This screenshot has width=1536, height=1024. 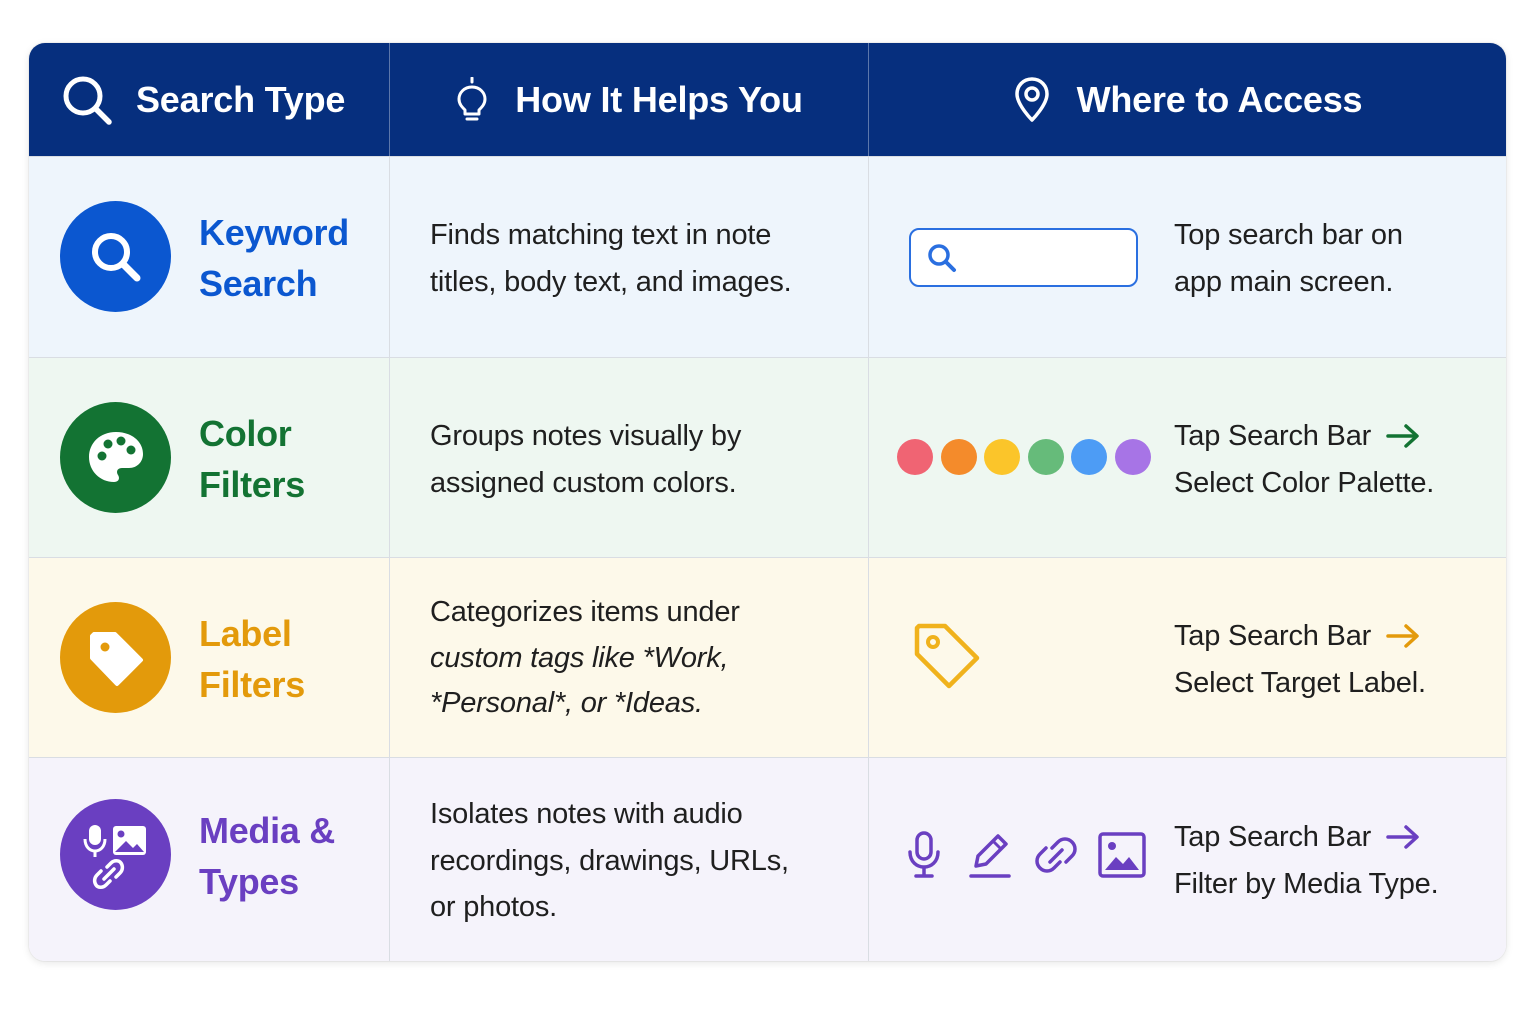 I want to click on header-where-to-access: Where to Access, so click(x=1187, y=99).